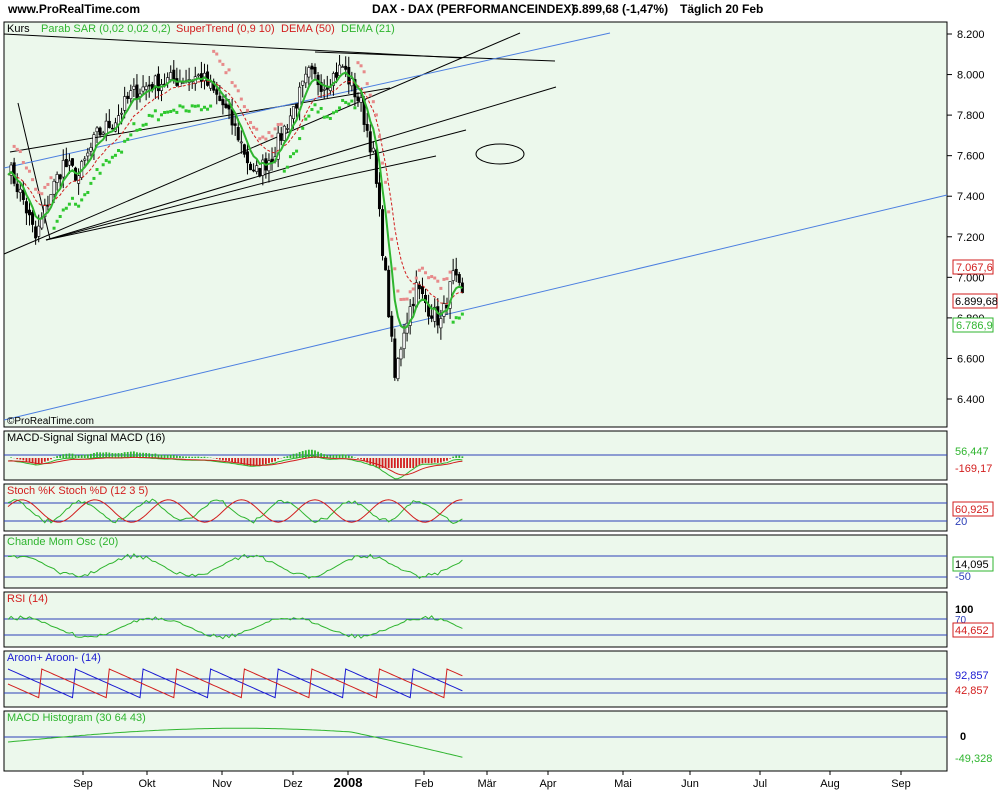  Describe the element at coordinates (971, 35) in the screenshot. I see `y-tick-label: 8.200` at that location.